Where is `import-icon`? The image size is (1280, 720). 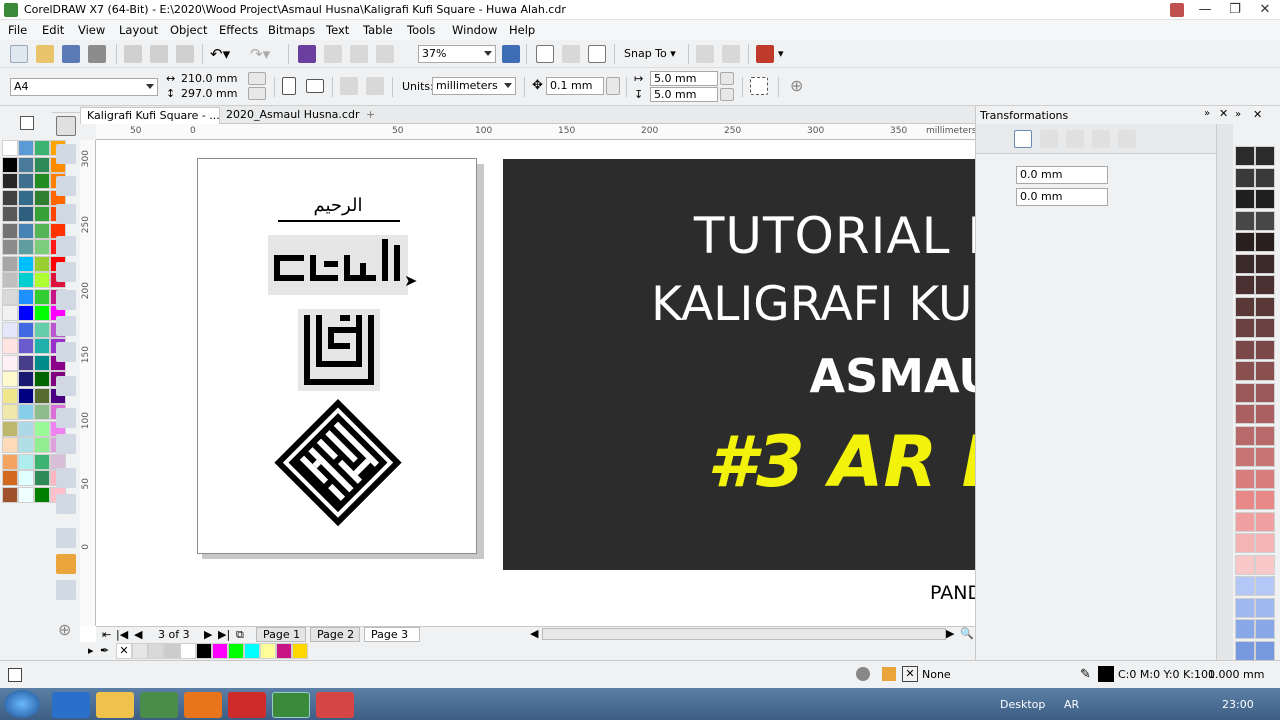
import-icon is located at coordinates (307, 54).